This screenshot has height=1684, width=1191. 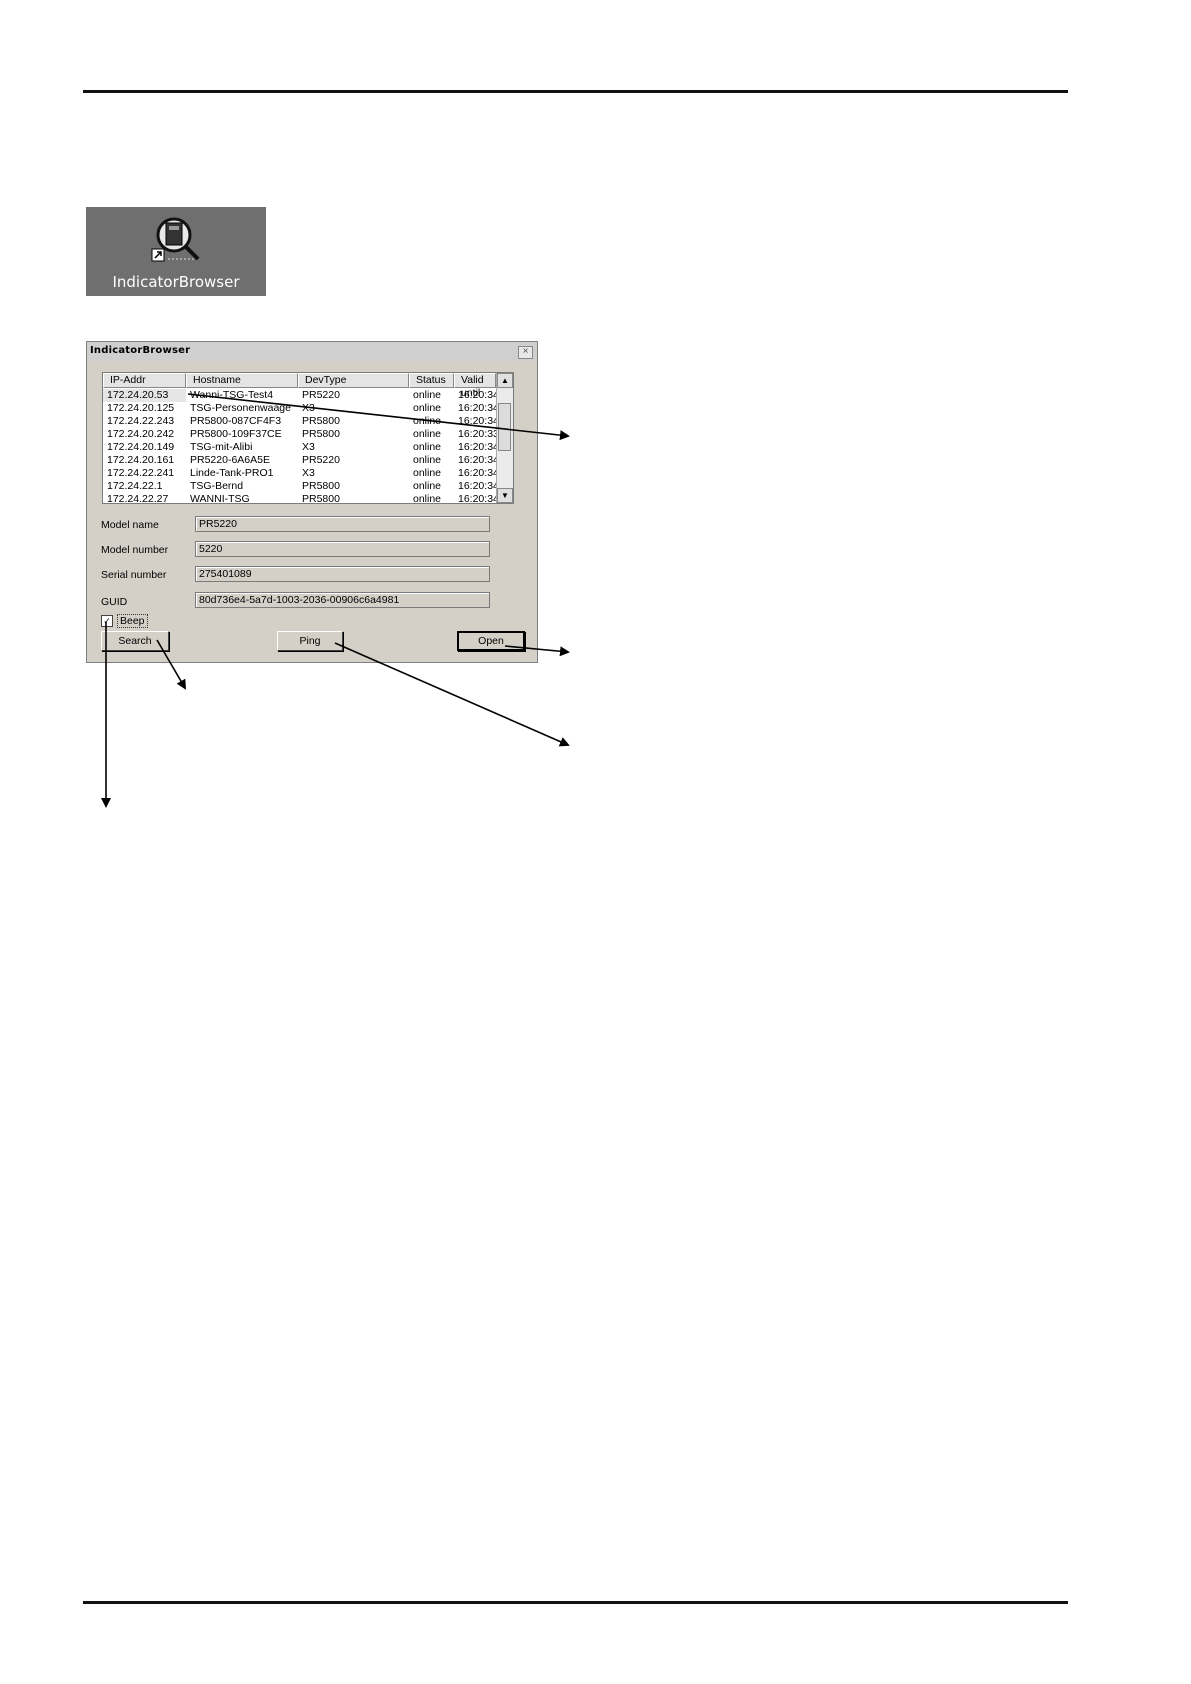 What do you see at coordinates (171, 664) in the screenshot?
I see `arrow-search-button` at bounding box center [171, 664].